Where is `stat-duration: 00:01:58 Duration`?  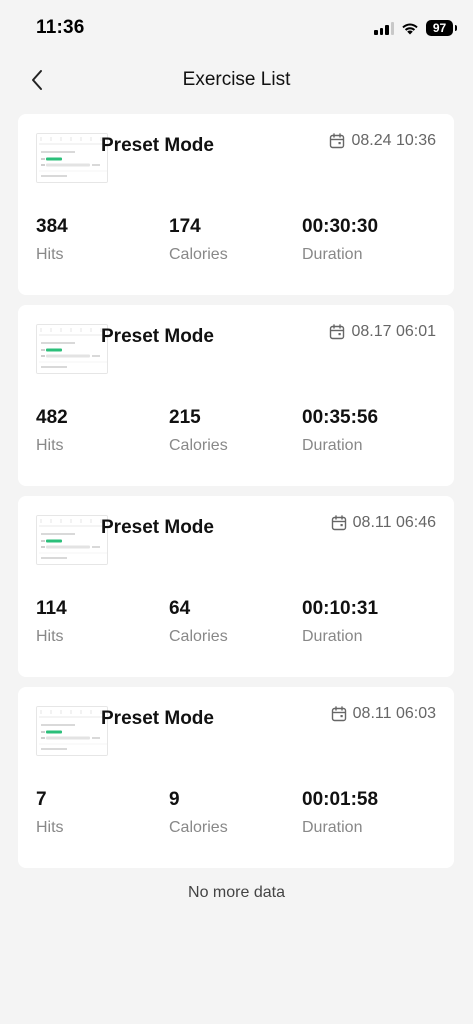
stat-duration: 00:01:58 Duration is located at coordinates (340, 813).